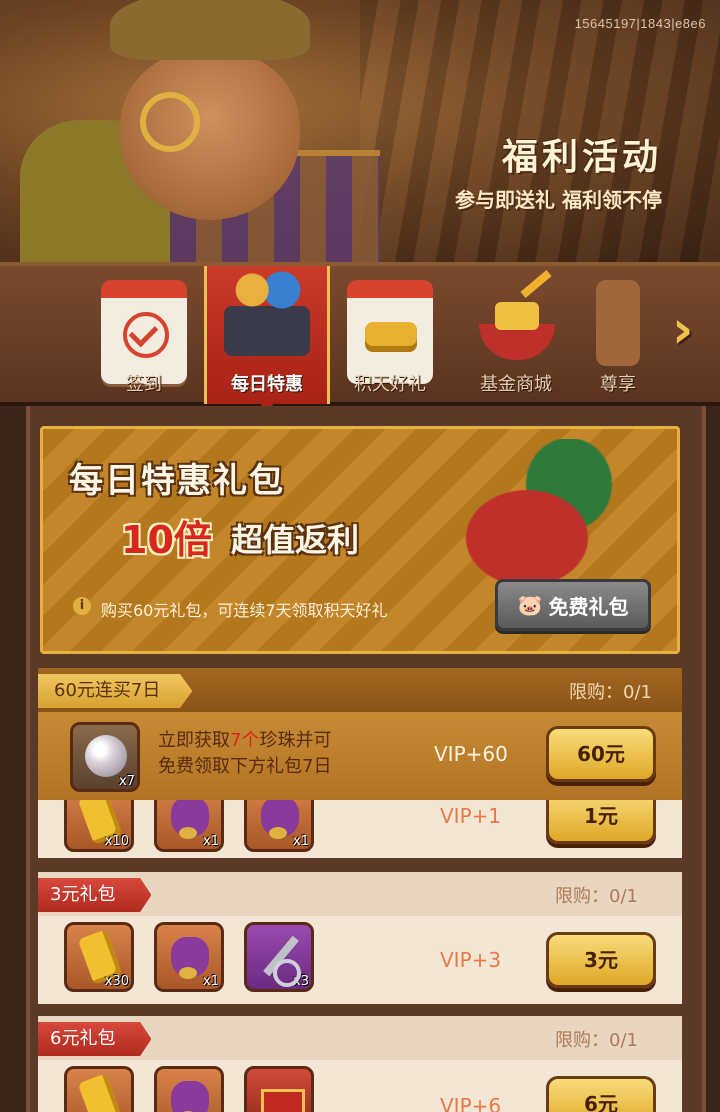 This screenshot has width=720, height=1112. I want to click on pack-6: 6元礼包 限购：0/1 VIP+6 6元, so click(360, 1064).